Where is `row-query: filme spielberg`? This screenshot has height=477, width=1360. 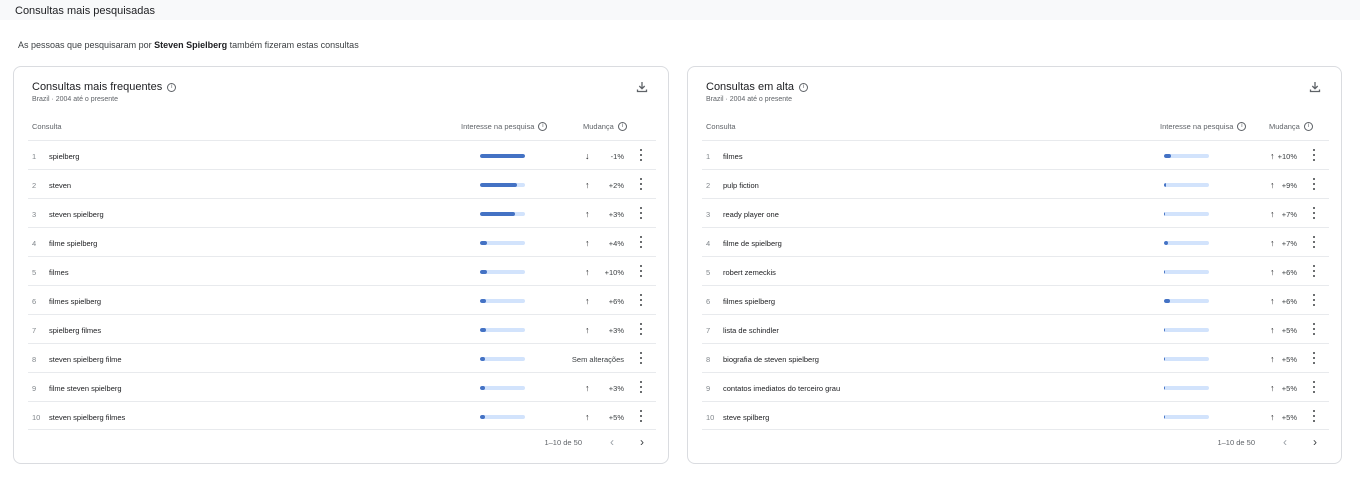 row-query: filme spielberg is located at coordinates (73, 243).